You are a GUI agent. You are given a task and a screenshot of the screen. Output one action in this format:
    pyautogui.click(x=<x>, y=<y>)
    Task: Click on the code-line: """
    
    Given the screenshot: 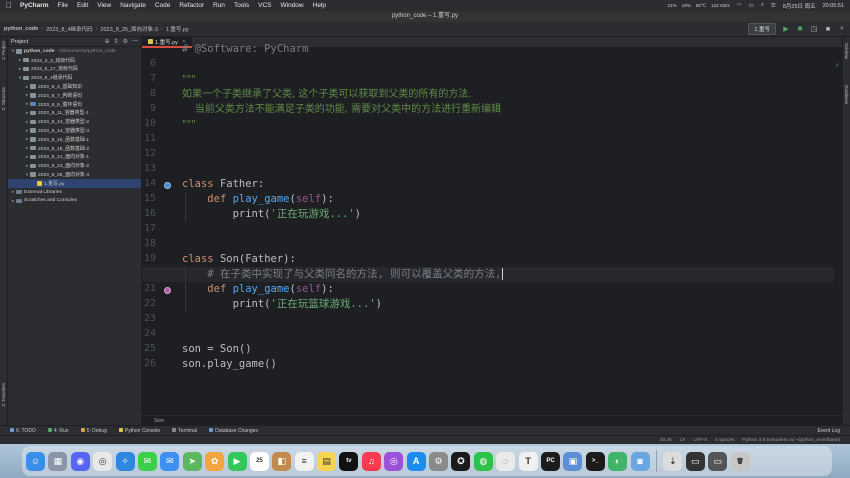 What is the action you would take?
    pyautogui.click(x=189, y=124)
    